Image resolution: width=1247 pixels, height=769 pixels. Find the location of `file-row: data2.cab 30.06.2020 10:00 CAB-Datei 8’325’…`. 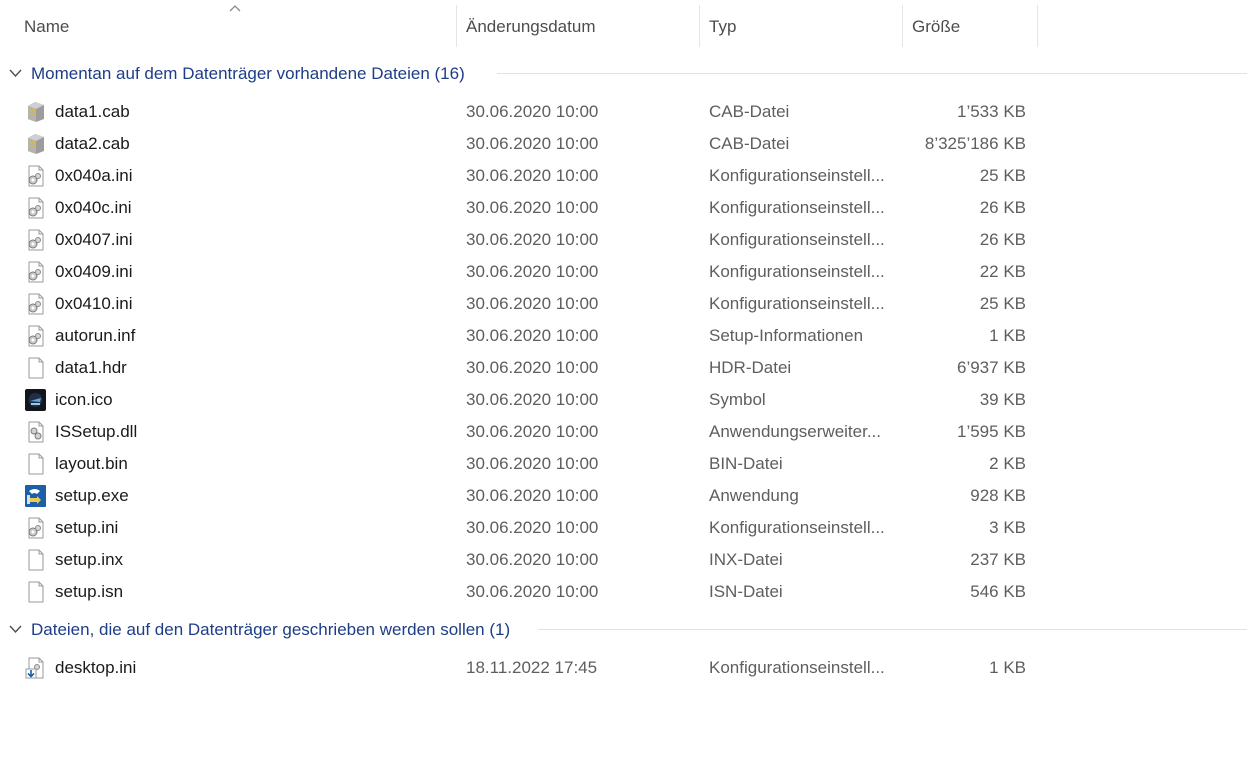

file-row: data2.cab 30.06.2020 10:00 CAB-Datei 8’325’… is located at coordinates (520, 144).